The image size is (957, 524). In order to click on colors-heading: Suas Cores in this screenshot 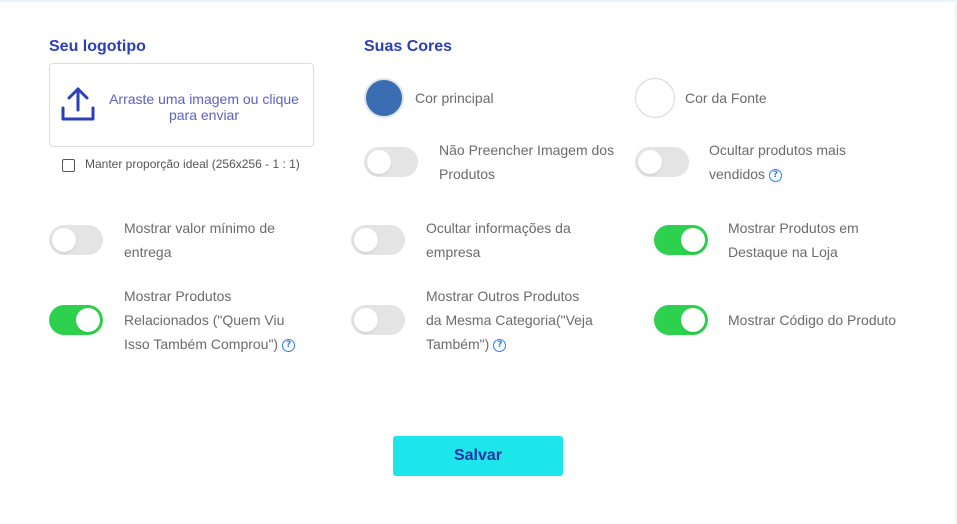, I will do `click(408, 46)`.